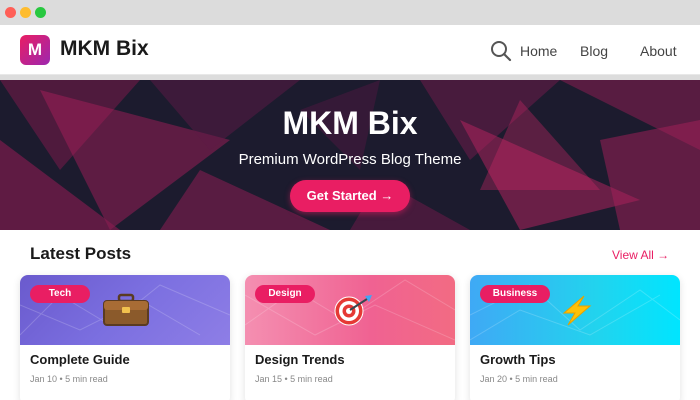 The image size is (700, 400). What do you see at coordinates (350, 123) in the screenshot?
I see `hero-title: MKM Bix` at bounding box center [350, 123].